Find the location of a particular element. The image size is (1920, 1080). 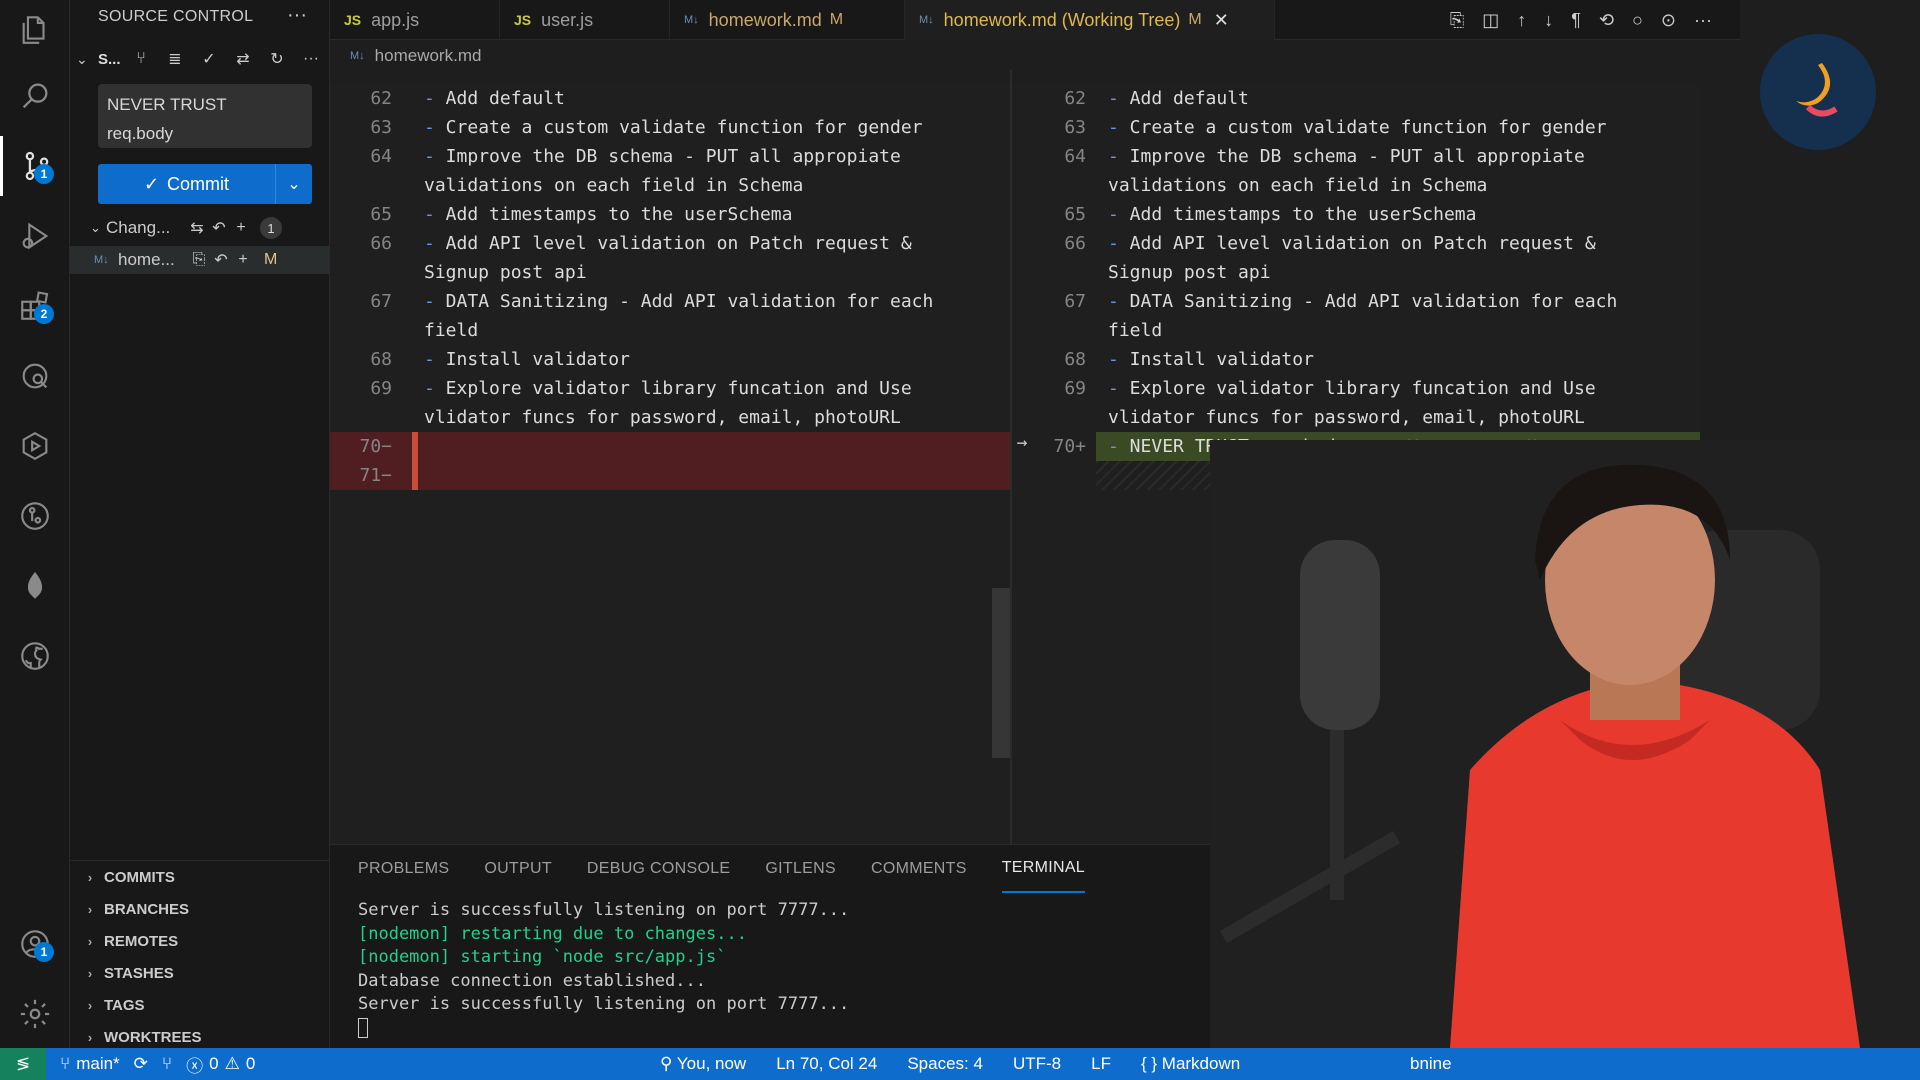

commit-check-icon: ✓ is located at coordinates (209, 59).